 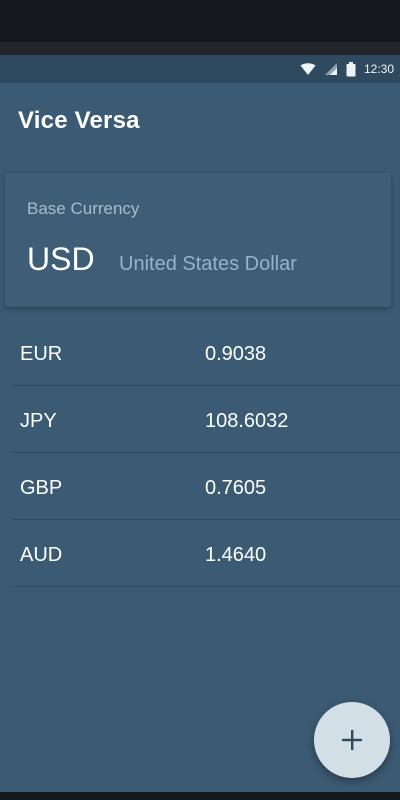 I want to click on rate-row-gbp: GBP 0.7605, so click(x=206, y=486).